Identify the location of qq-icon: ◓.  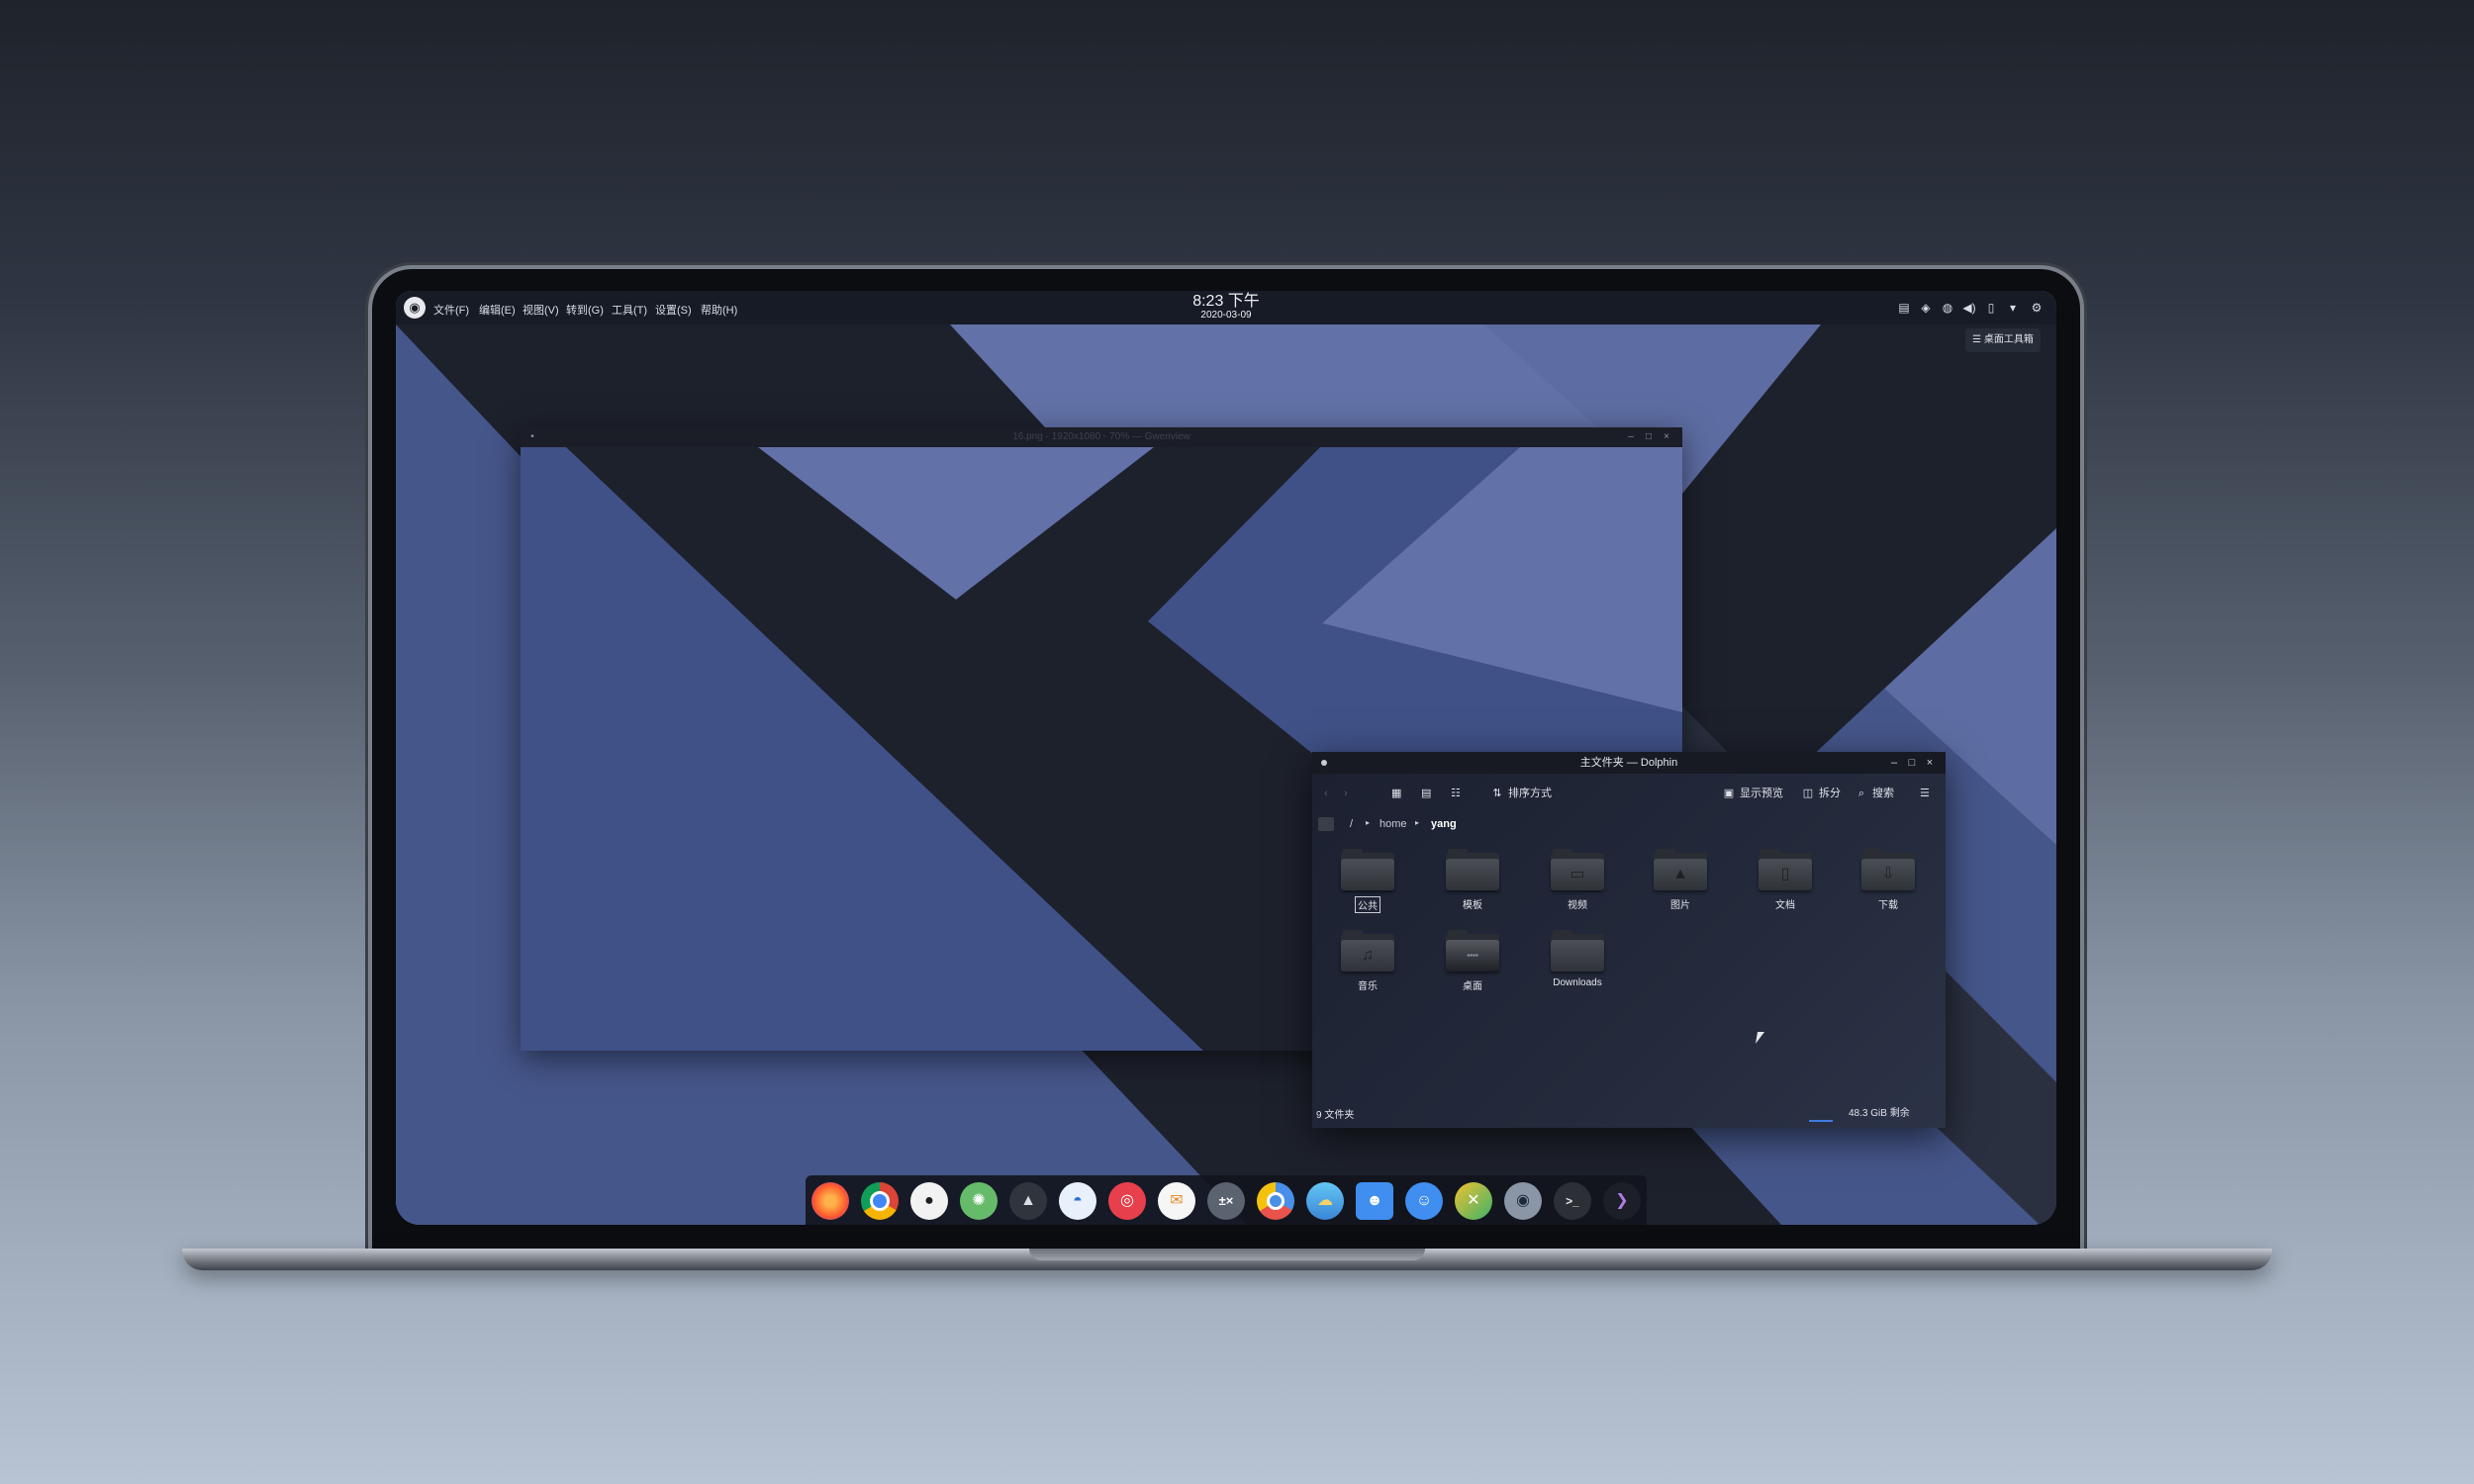
(1077, 1201).